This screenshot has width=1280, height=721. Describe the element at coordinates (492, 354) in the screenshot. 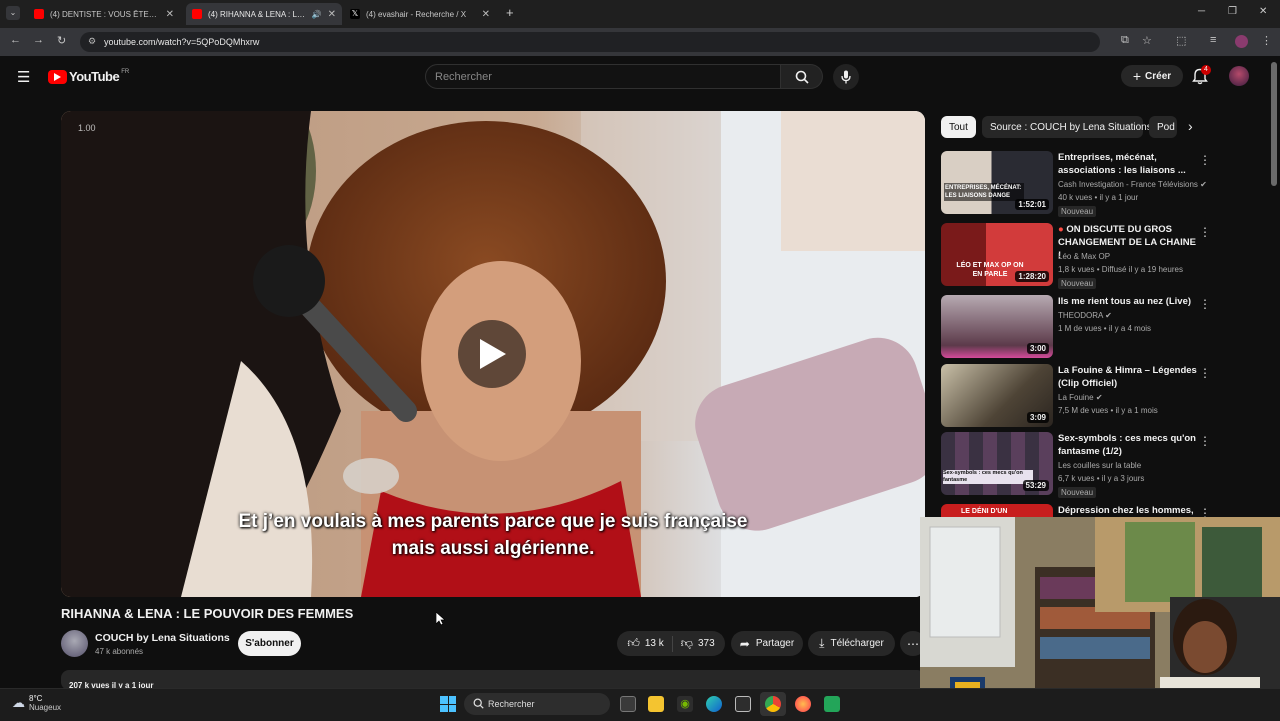

I see `play-button` at that location.